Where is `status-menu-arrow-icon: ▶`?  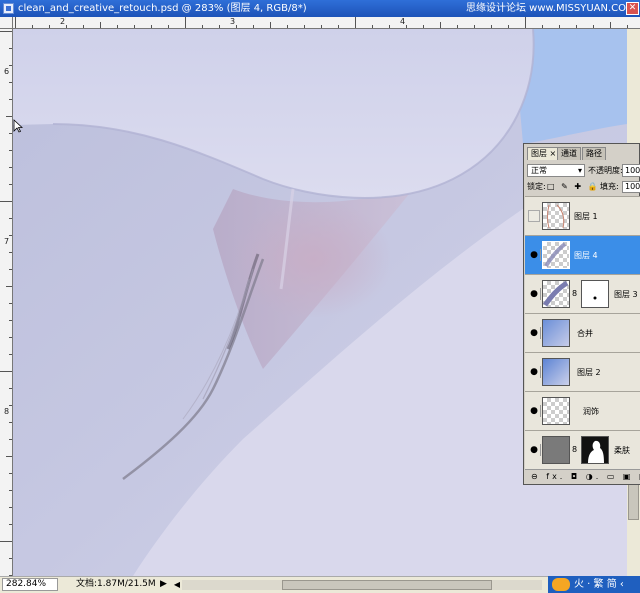 status-menu-arrow-icon: ▶ is located at coordinates (163, 584).